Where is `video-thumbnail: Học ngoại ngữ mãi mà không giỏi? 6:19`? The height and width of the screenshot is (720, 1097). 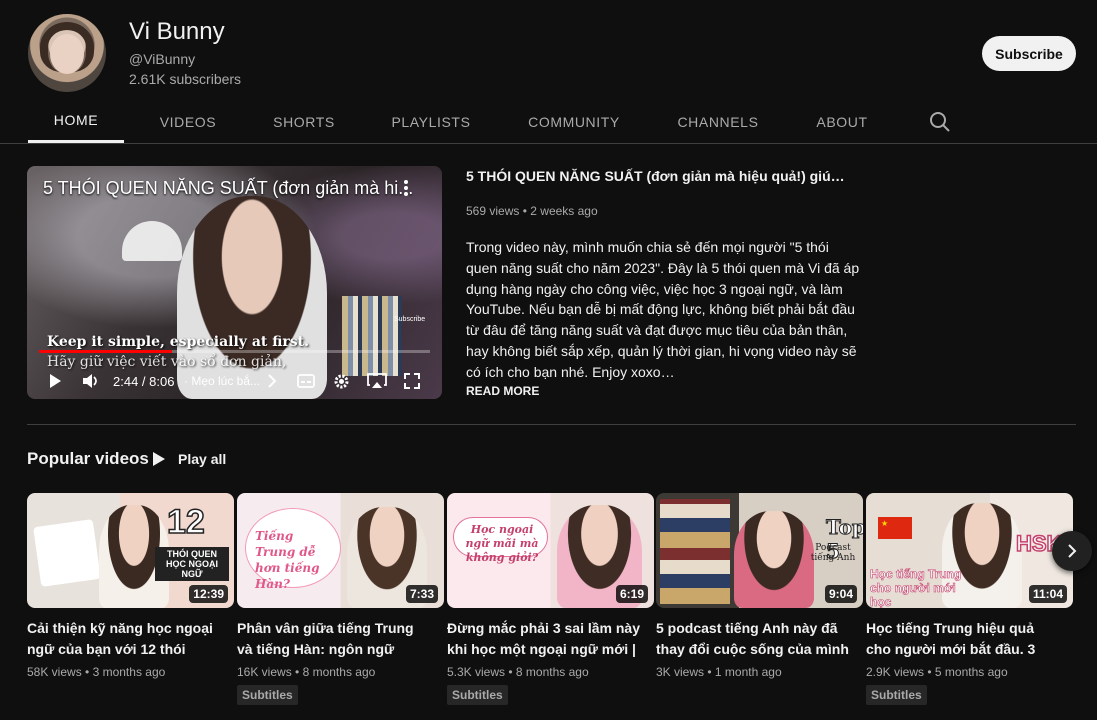 video-thumbnail: Học ngoại ngữ mãi mà không giỏi? 6:19 is located at coordinates (550, 550).